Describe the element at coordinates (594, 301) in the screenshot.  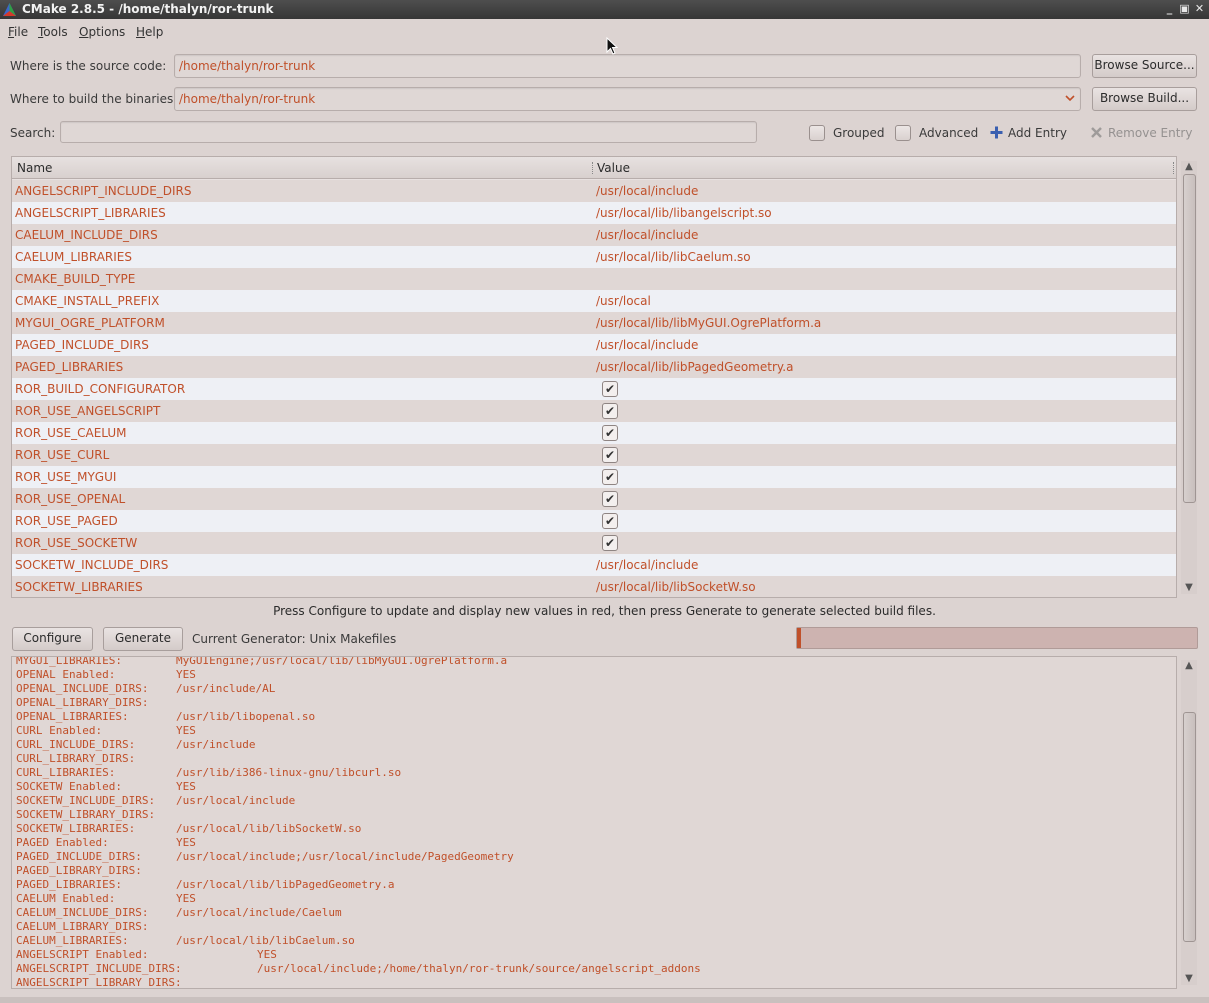
I see `table-row: CMAKE_INSTALL_PREFIX/usr/local` at that location.